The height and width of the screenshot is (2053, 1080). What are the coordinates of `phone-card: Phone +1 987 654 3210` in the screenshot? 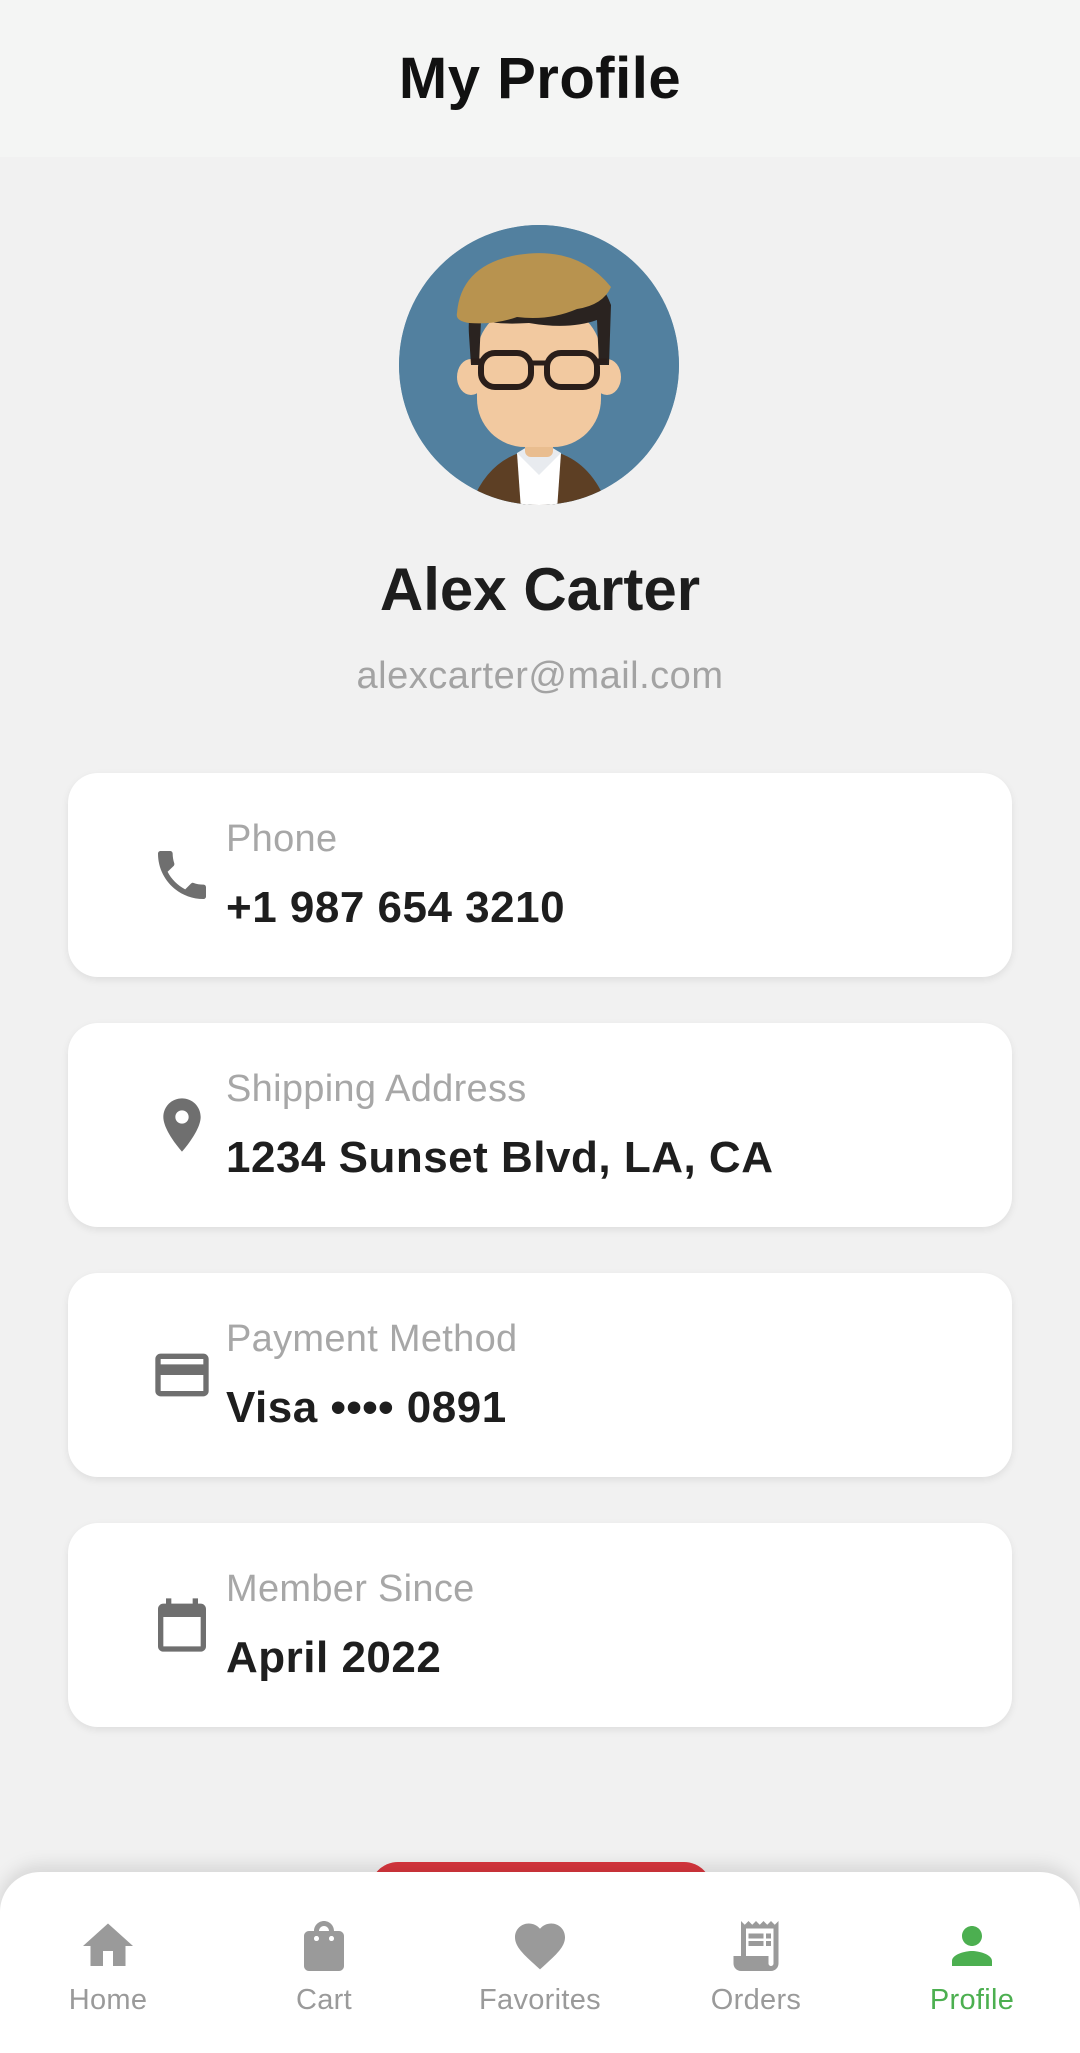 It's located at (540, 875).